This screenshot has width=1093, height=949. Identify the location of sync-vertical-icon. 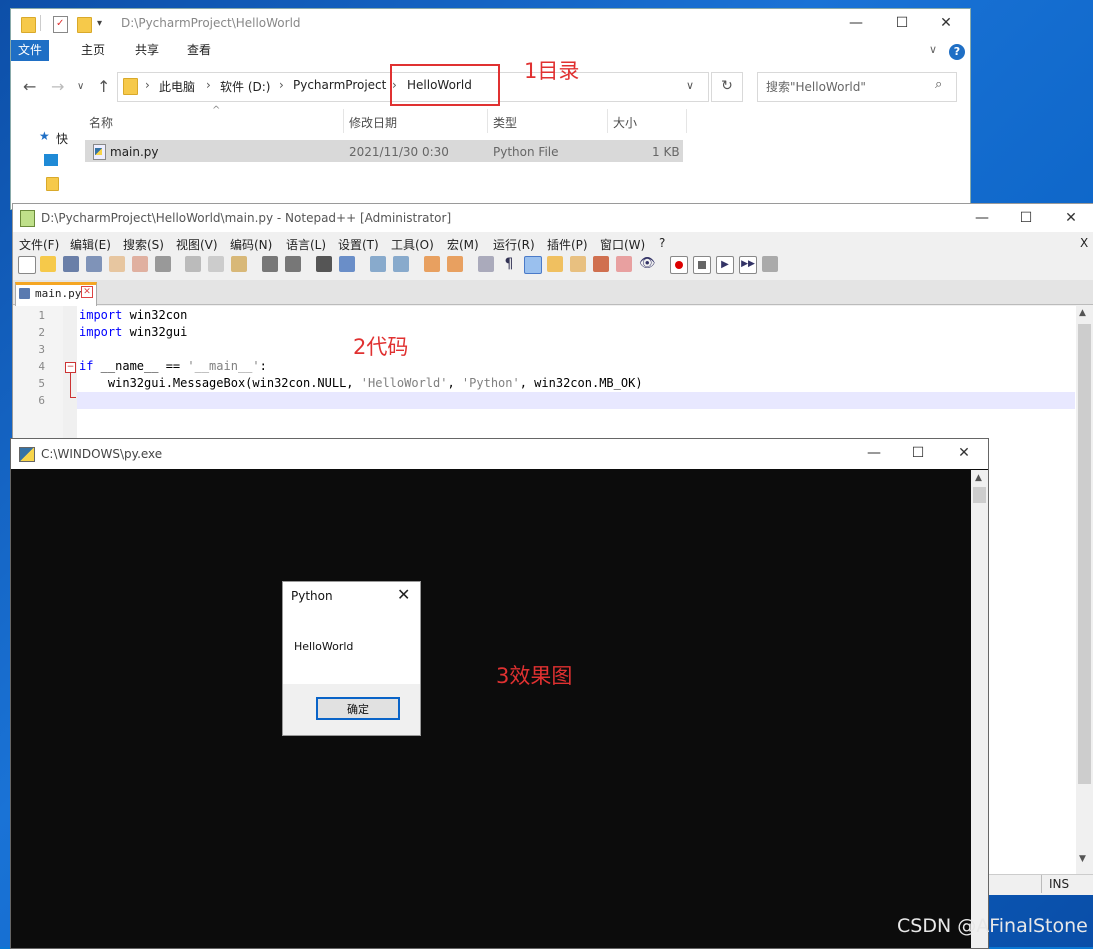
(432, 264).